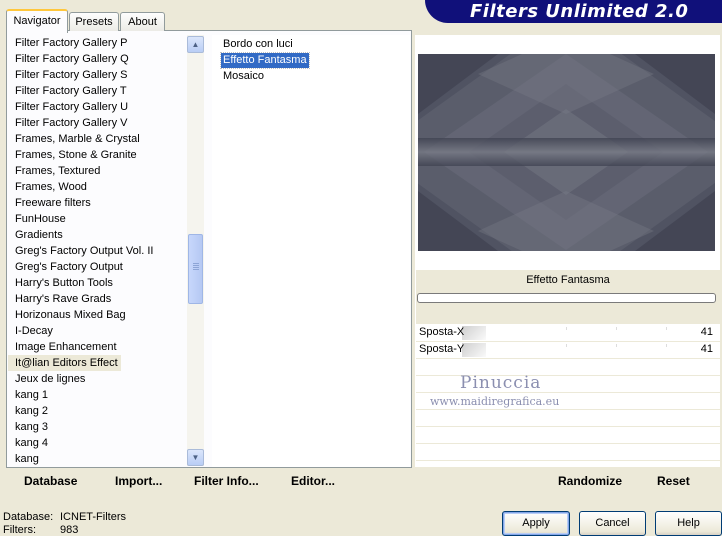 This screenshot has height=536, width=722. Describe the element at coordinates (258, 44) in the screenshot. I see `filter-item: Bordo con luci` at that location.